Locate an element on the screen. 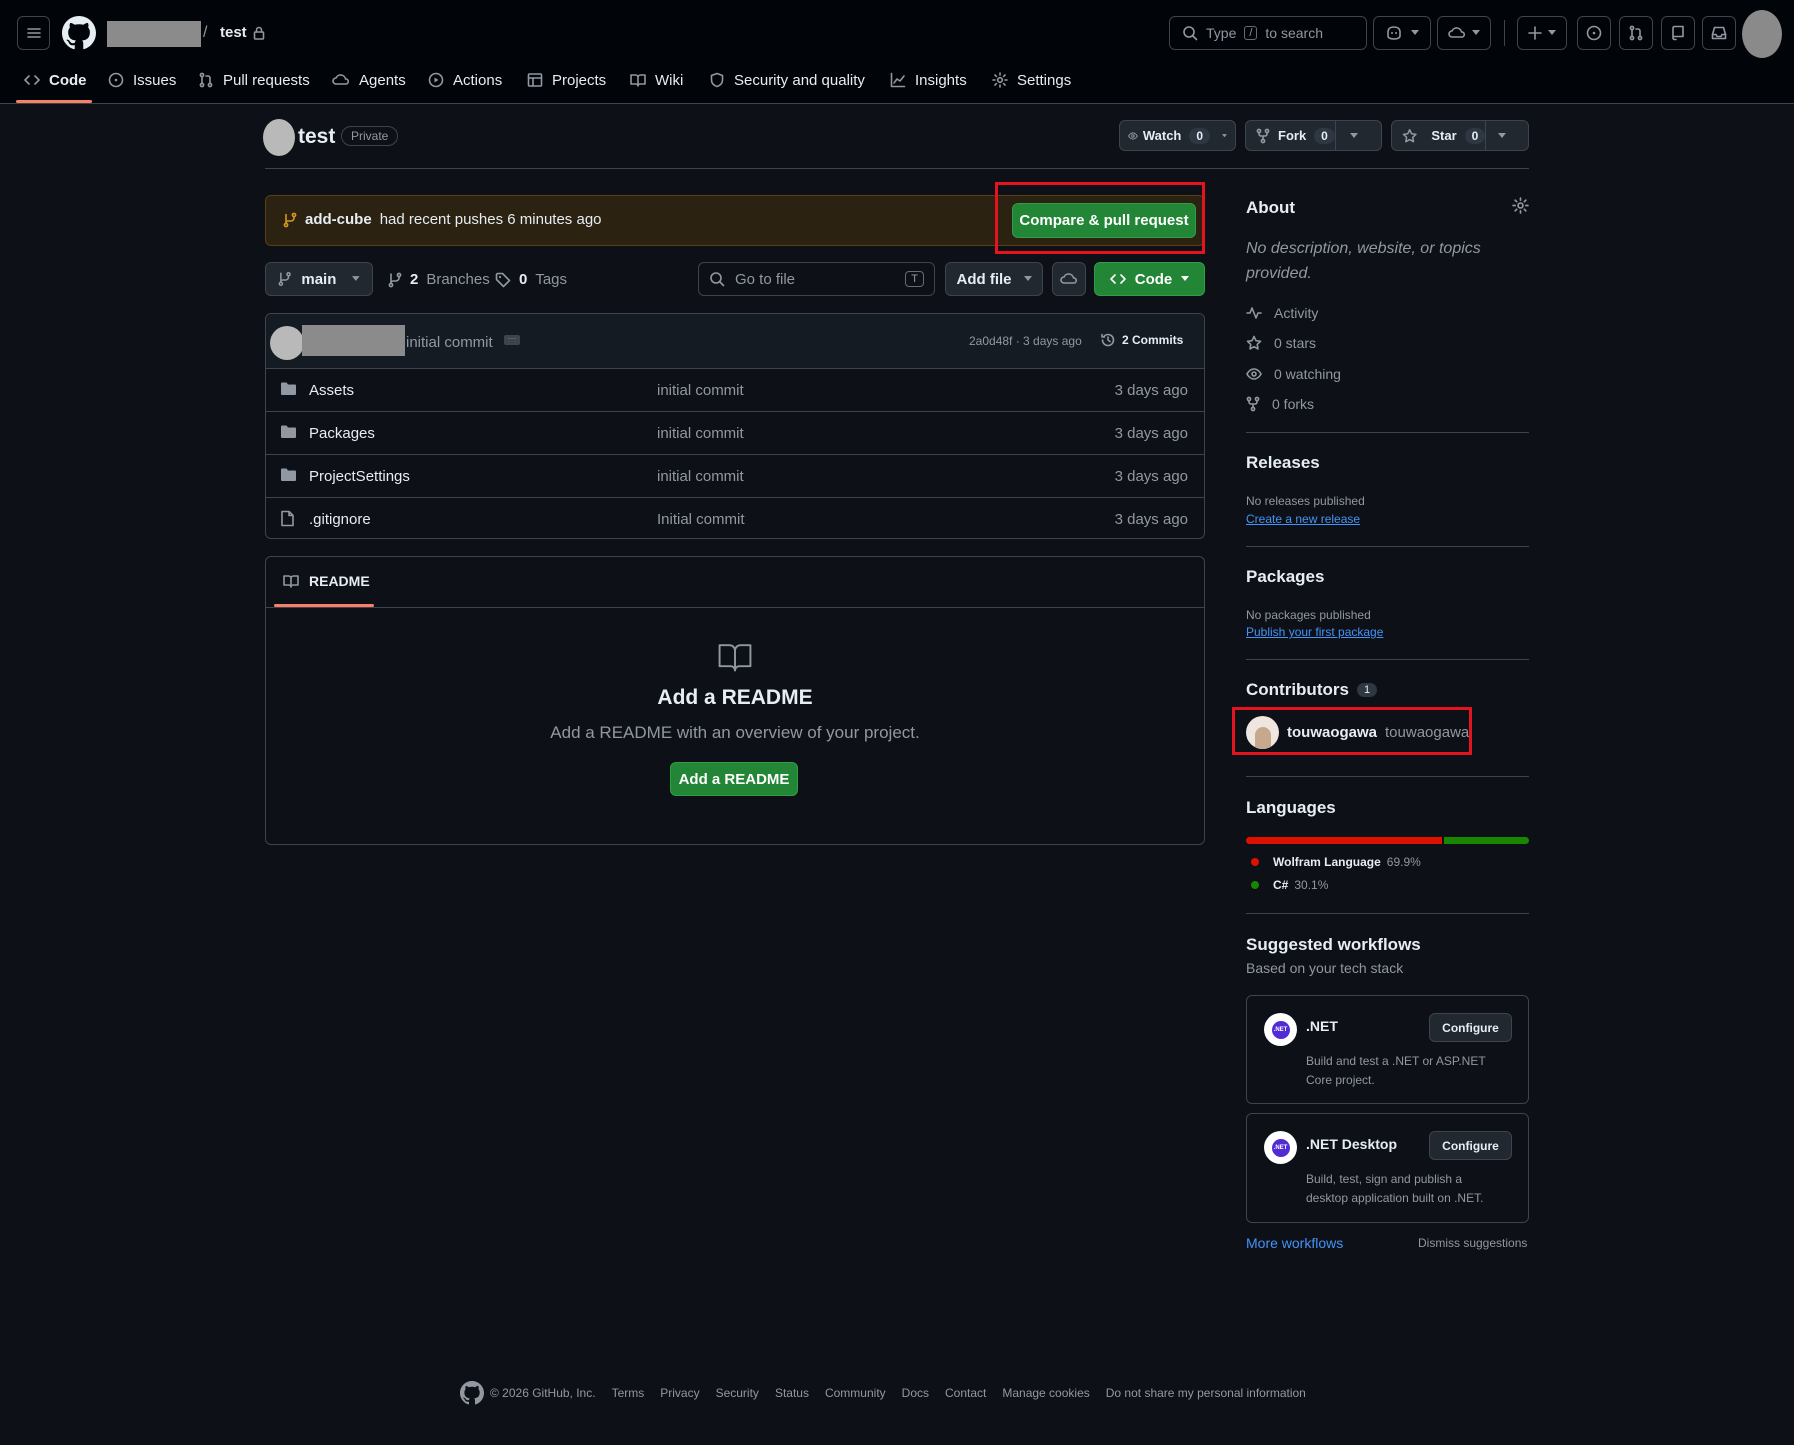 The height and width of the screenshot is (1445, 1794). contributors-heading-row: Contributors 1 is located at coordinates (1312, 690).